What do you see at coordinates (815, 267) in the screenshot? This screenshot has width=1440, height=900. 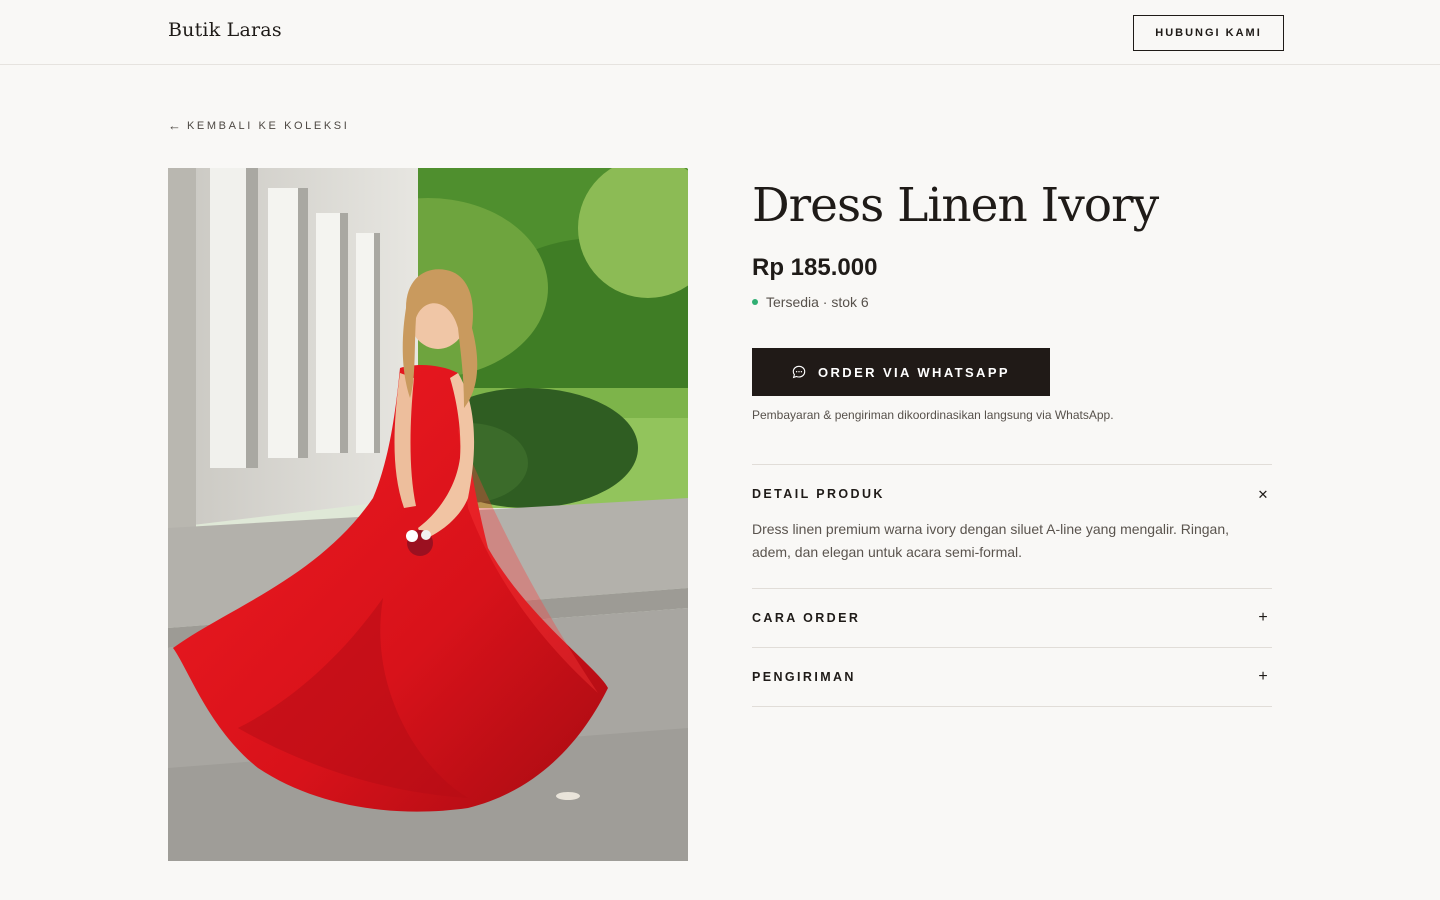 I see `product-price: Rp 185.000` at bounding box center [815, 267].